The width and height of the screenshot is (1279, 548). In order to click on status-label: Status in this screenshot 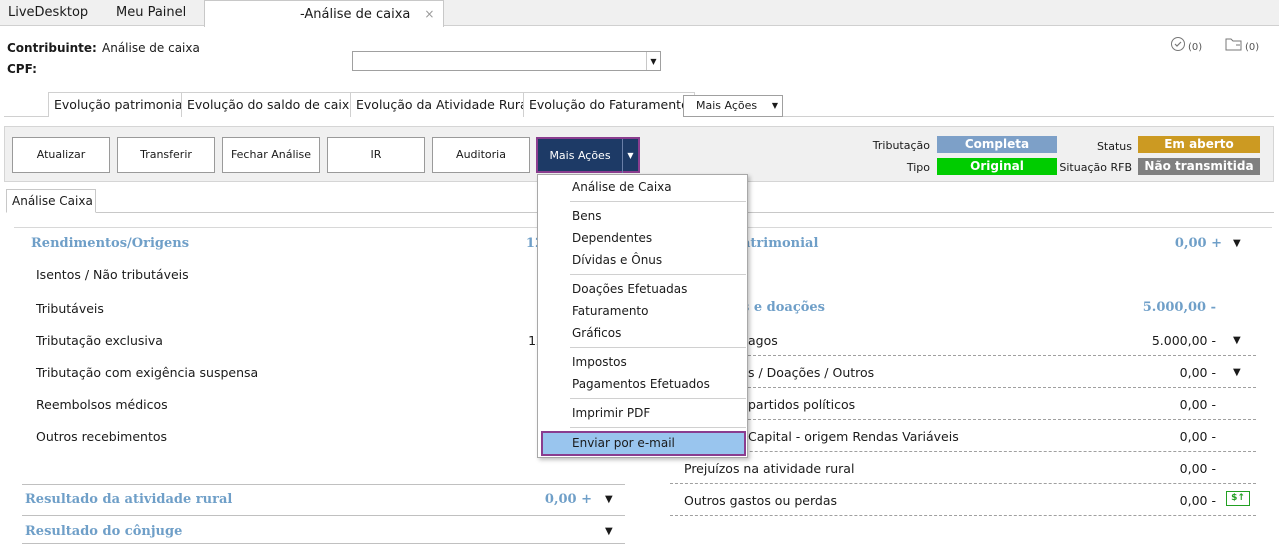, I will do `click(1114, 146)`.